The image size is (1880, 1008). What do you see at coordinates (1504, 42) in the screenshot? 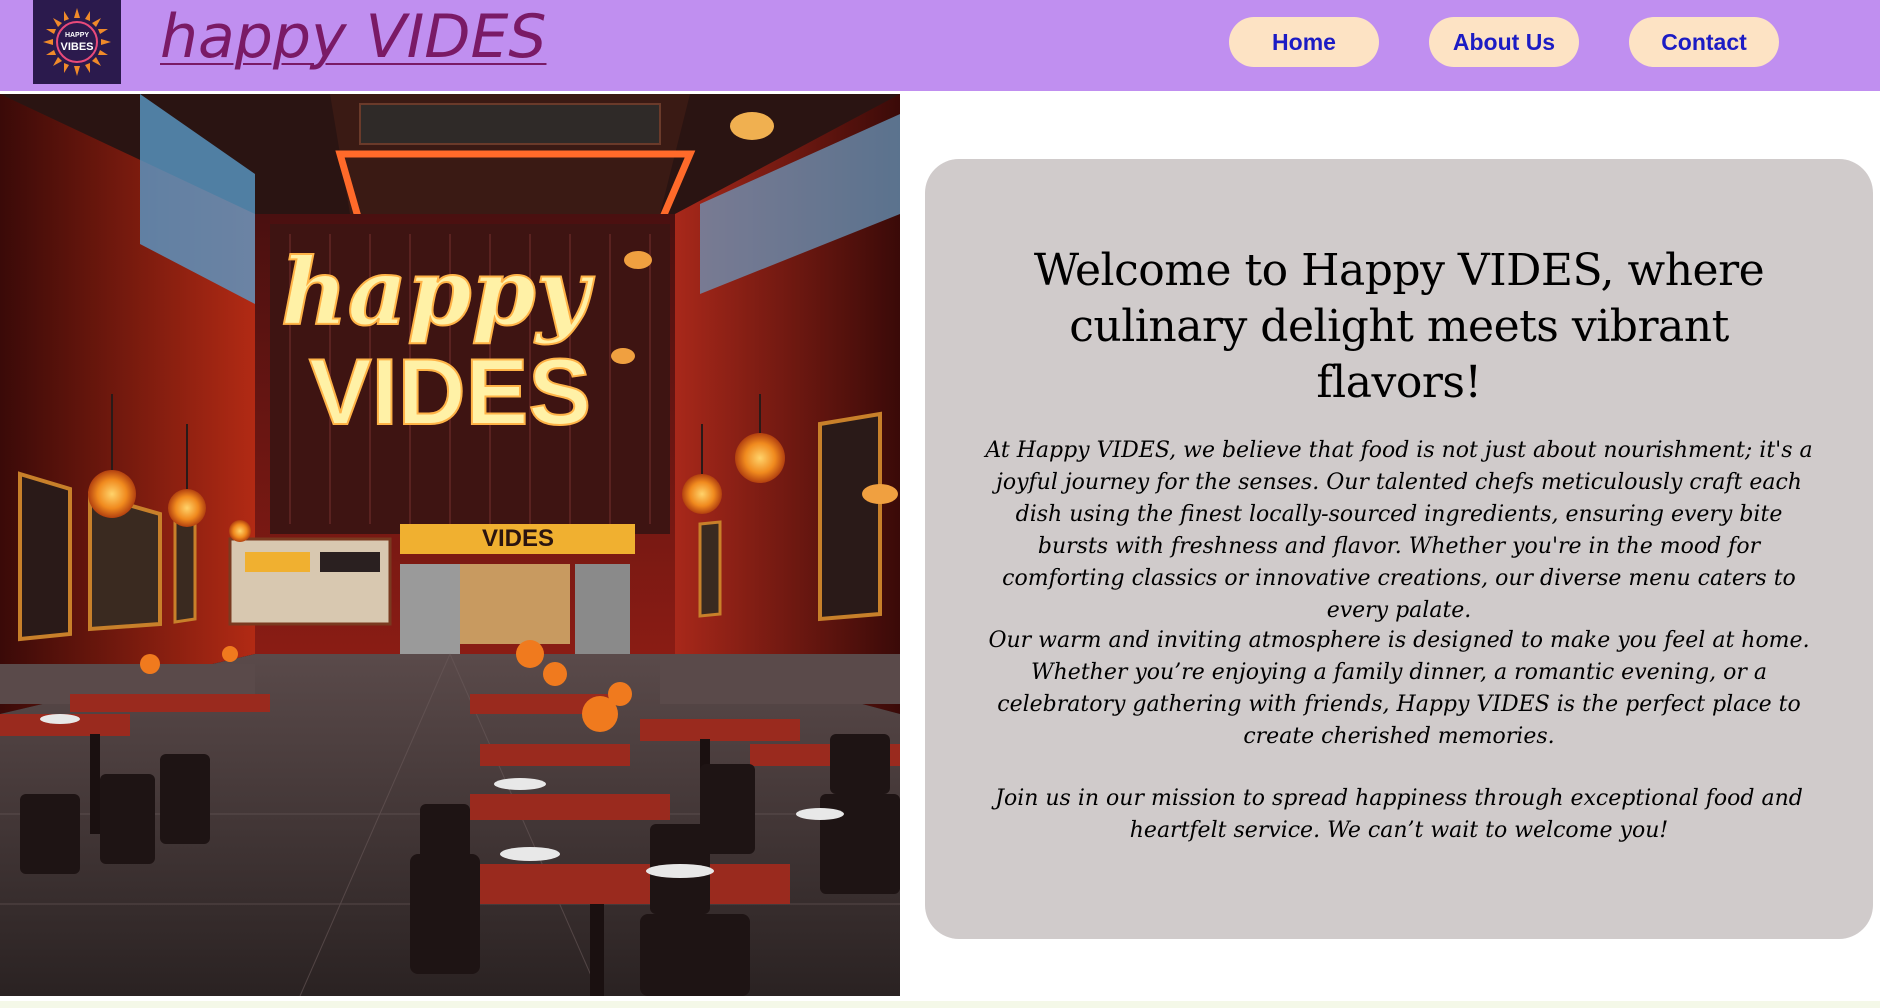
I see `nav-about-us-button: About Us` at bounding box center [1504, 42].